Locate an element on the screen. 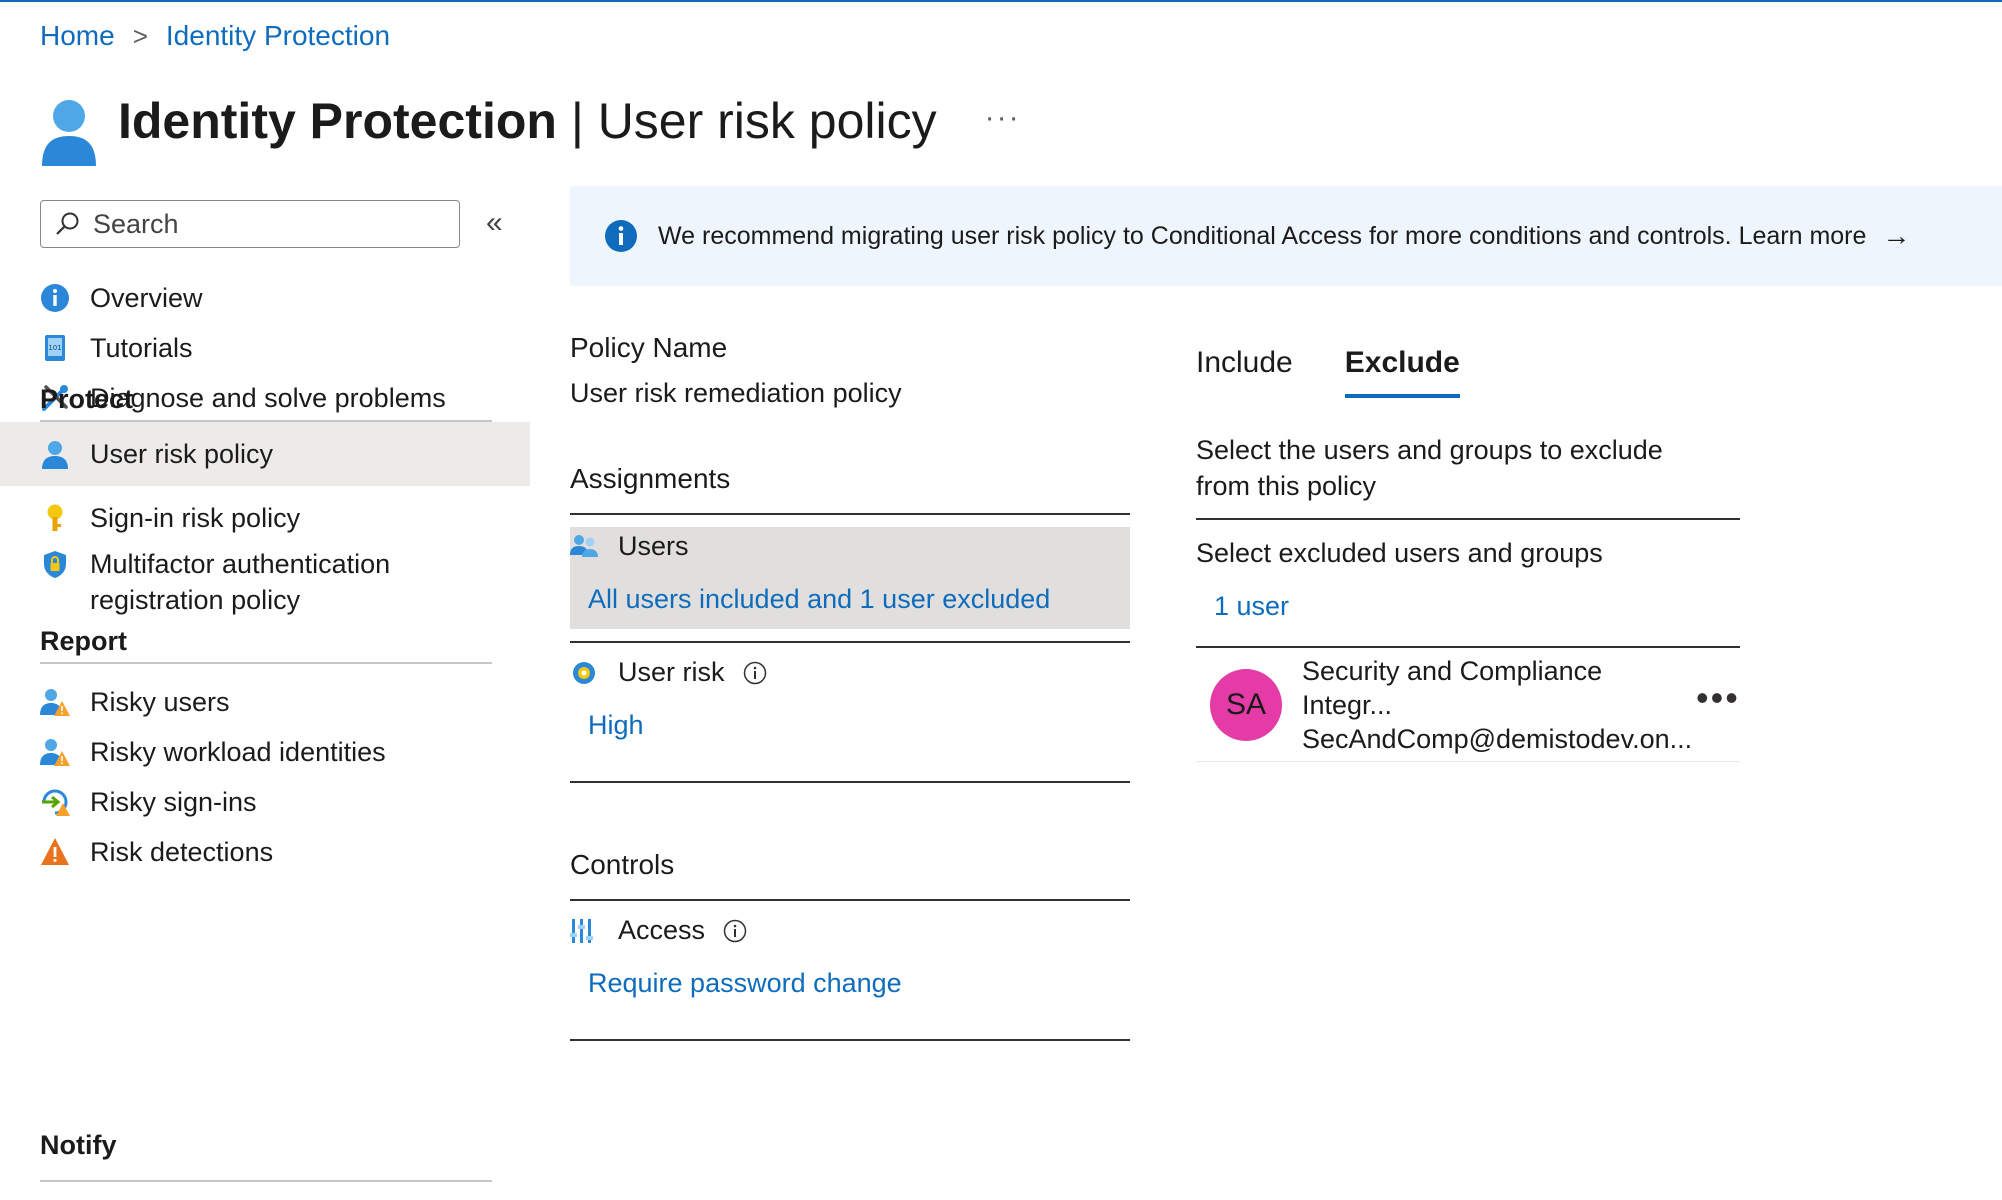 This screenshot has width=2002, height=1200. book-icon: 101 is located at coordinates (55, 348).